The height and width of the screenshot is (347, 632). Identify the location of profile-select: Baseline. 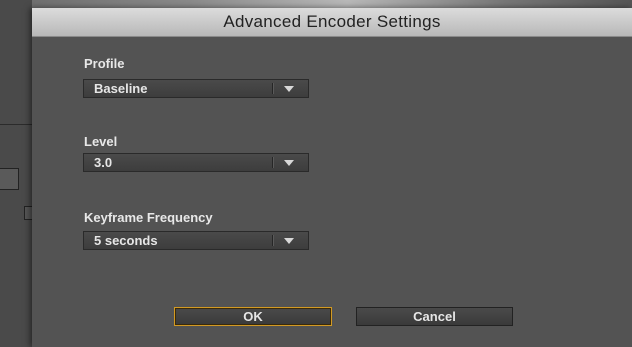
(196, 88).